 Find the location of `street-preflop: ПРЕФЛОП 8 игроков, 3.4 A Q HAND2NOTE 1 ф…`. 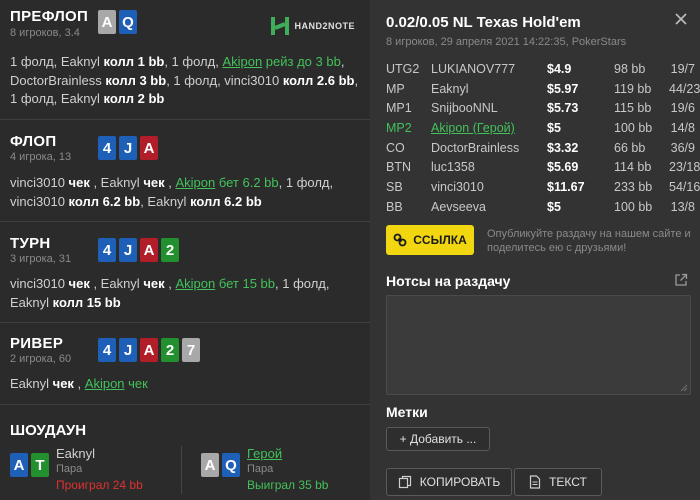

street-preflop: ПРЕФЛОП 8 игроков, 3.4 A Q HAND2NOTE 1 ф… is located at coordinates (185, 60).